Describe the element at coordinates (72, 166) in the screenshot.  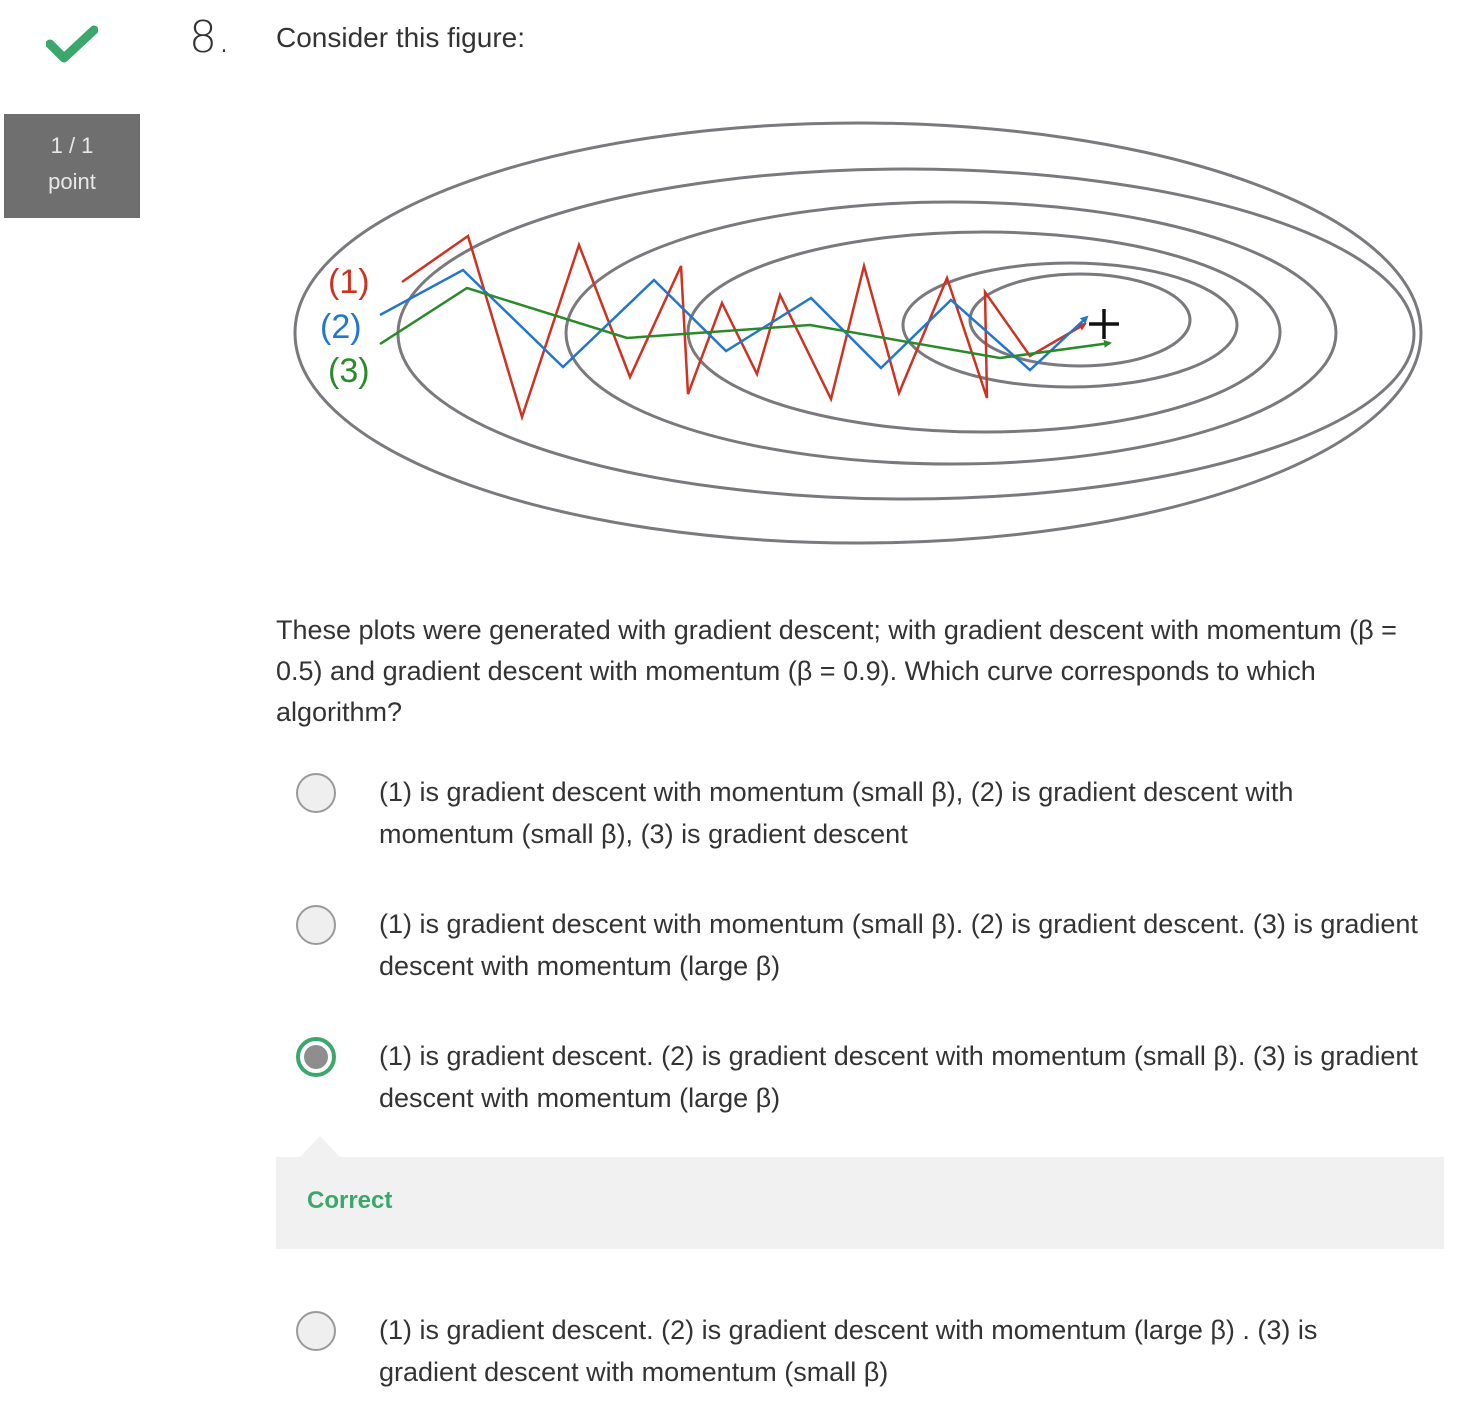
I see `score-badge: 1 / 1 point` at that location.